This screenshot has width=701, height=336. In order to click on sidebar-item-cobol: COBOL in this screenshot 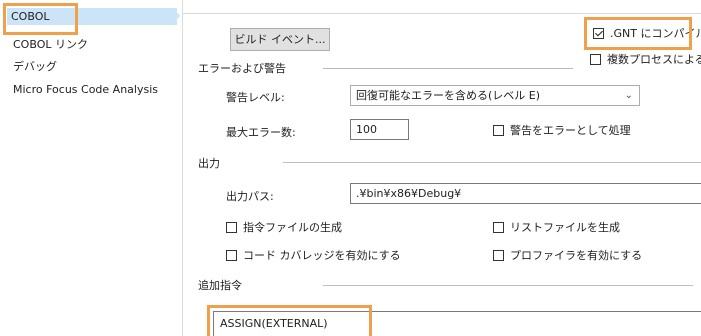, I will do `click(92, 16)`.